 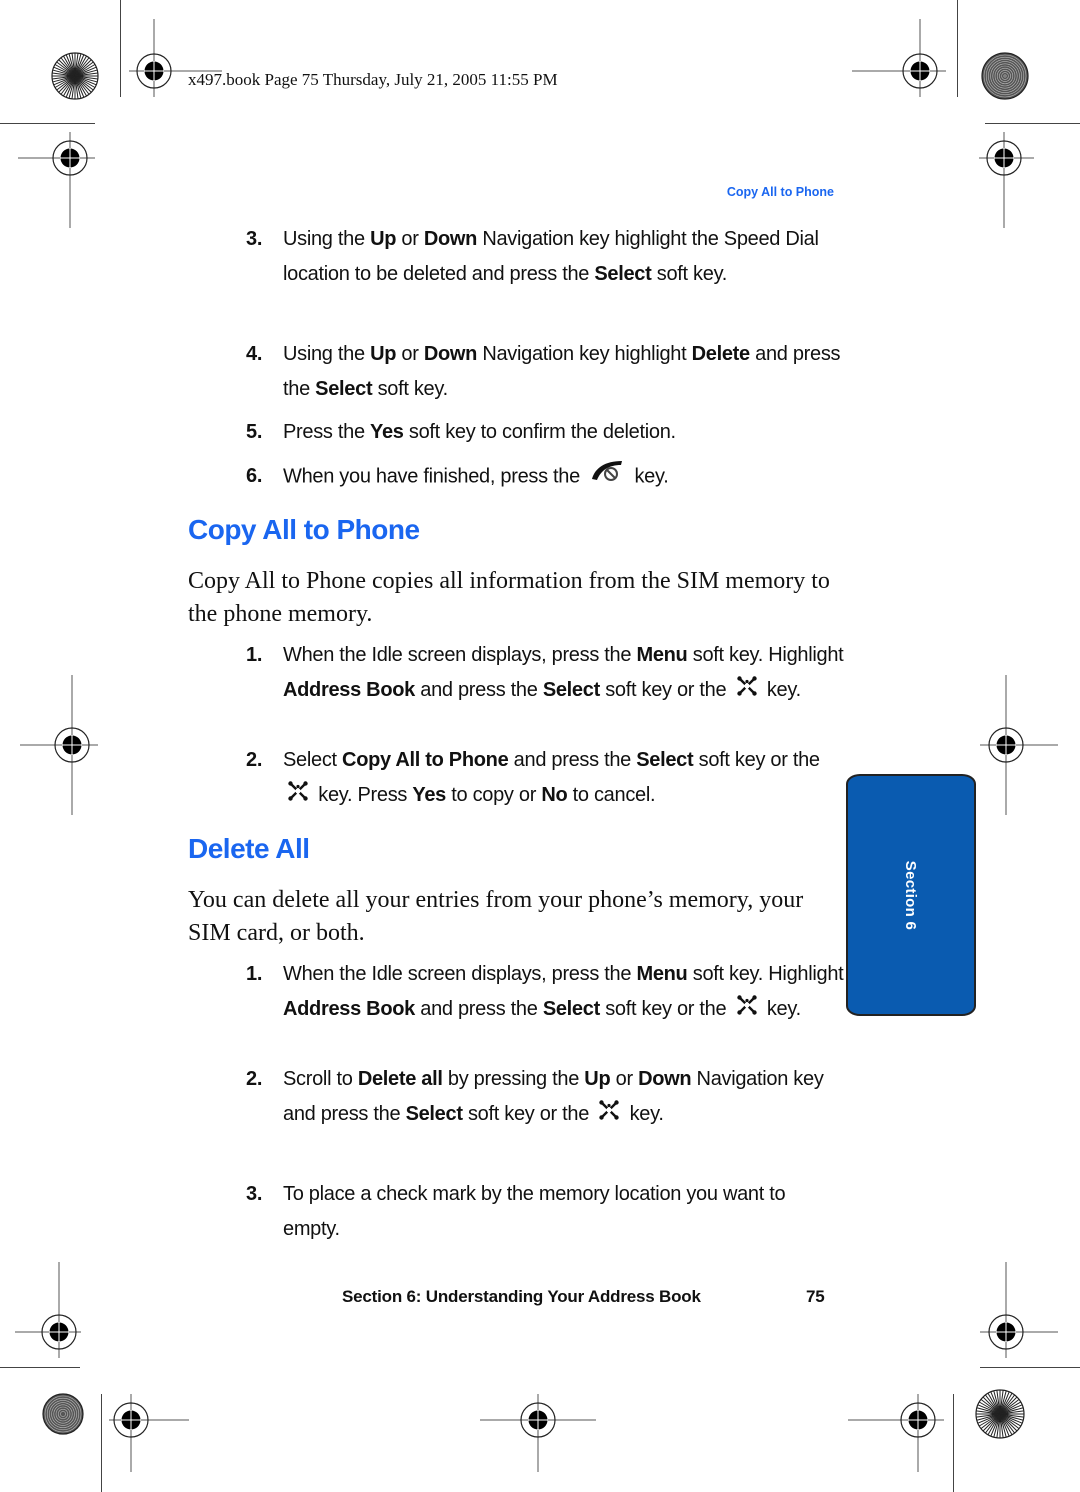 I want to click on step-number: 4., so click(x=254, y=354).